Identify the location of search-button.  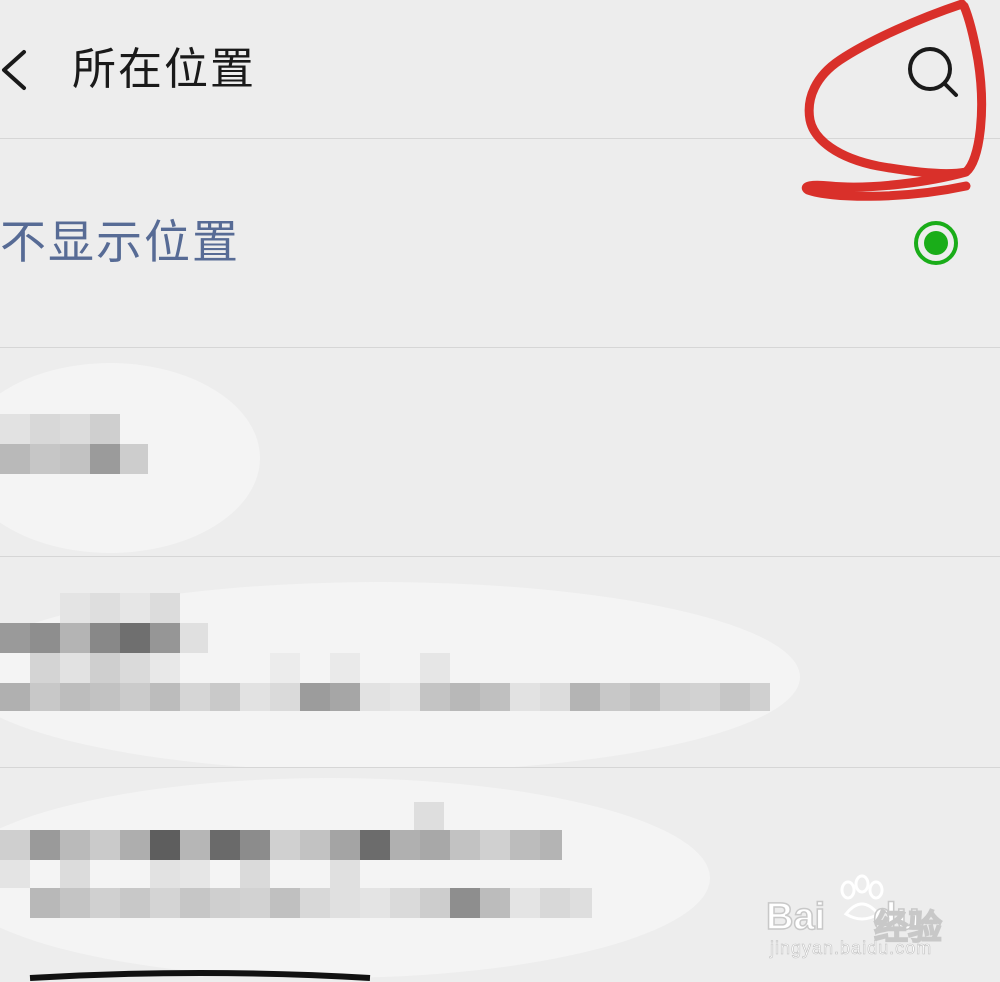
(931, 72).